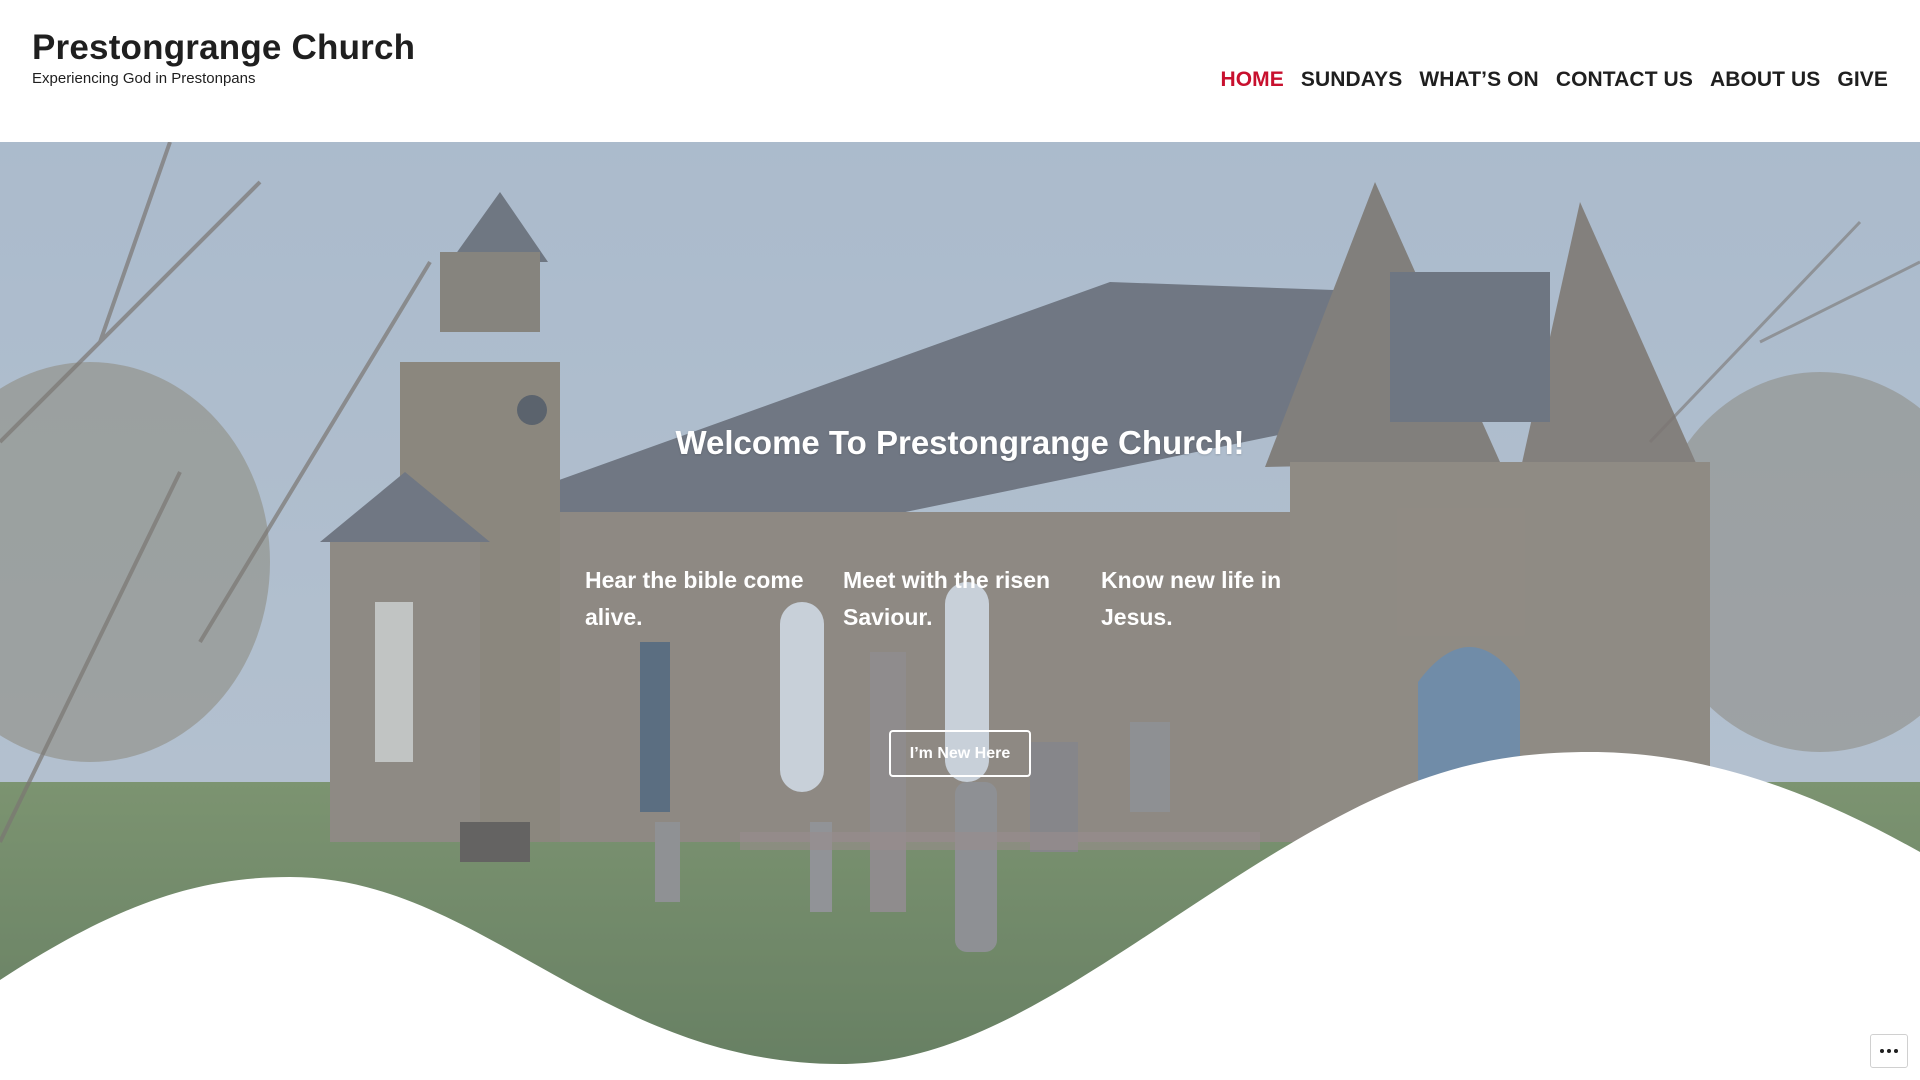  What do you see at coordinates (144, 78) in the screenshot?
I see `site-tagline: Experiencing God in Prestonpans` at bounding box center [144, 78].